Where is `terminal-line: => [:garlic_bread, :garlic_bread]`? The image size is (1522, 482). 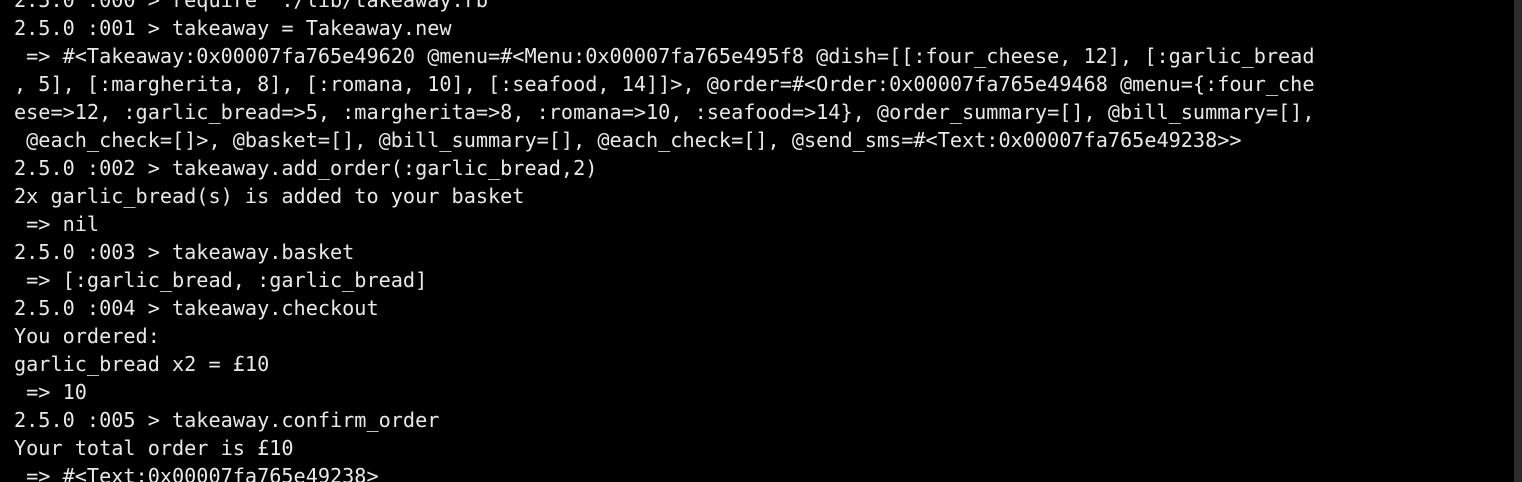 terminal-line: => [:garlic_bread, :garlic_bread] is located at coordinates (221, 280).